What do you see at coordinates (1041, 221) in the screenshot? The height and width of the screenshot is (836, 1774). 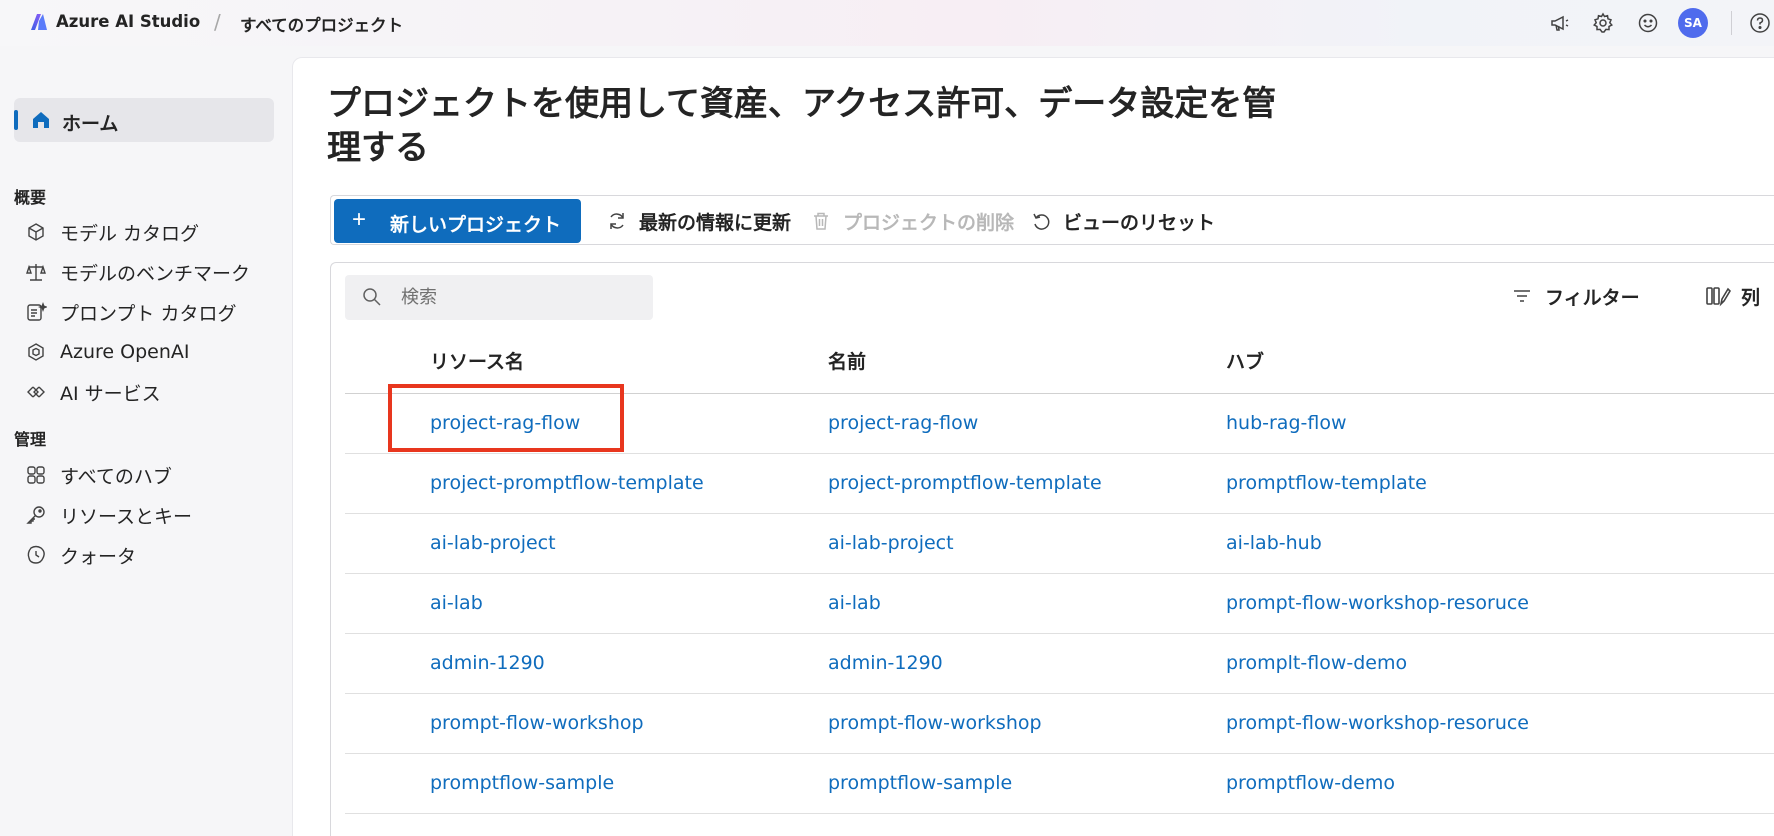 I see `undo-icon` at bounding box center [1041, 221].